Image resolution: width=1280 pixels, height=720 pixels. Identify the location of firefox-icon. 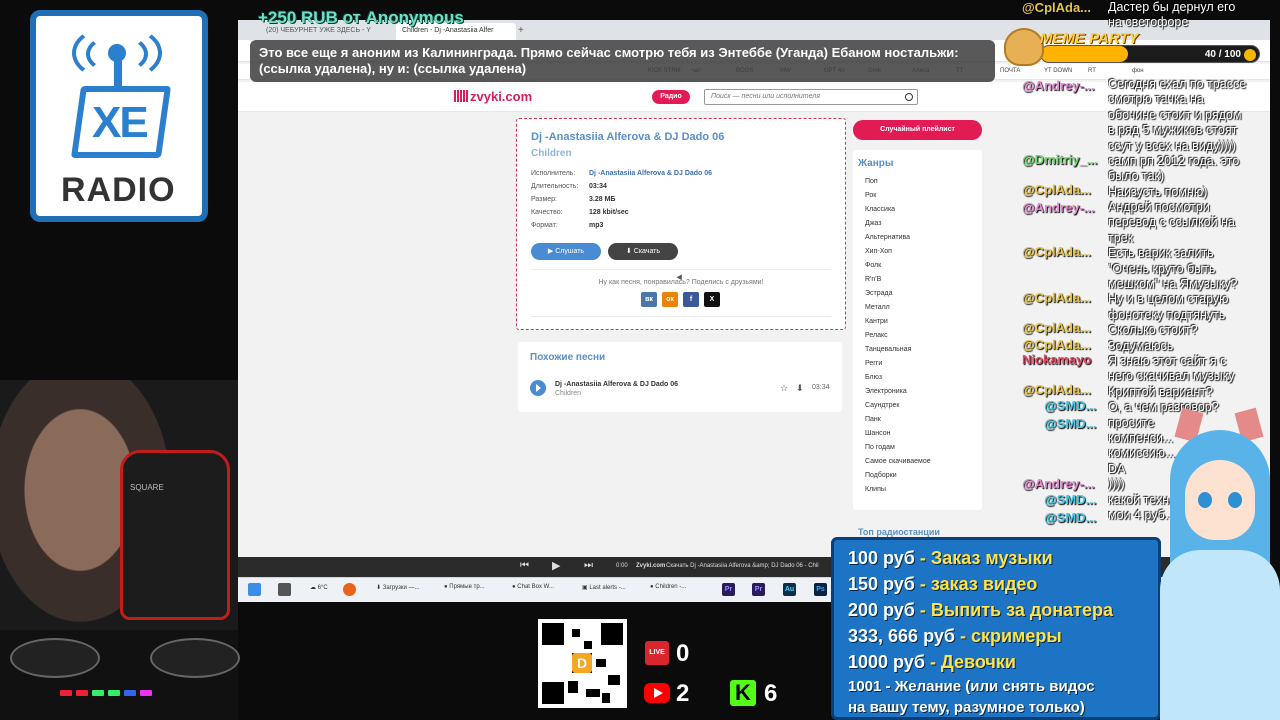
(349, 589).